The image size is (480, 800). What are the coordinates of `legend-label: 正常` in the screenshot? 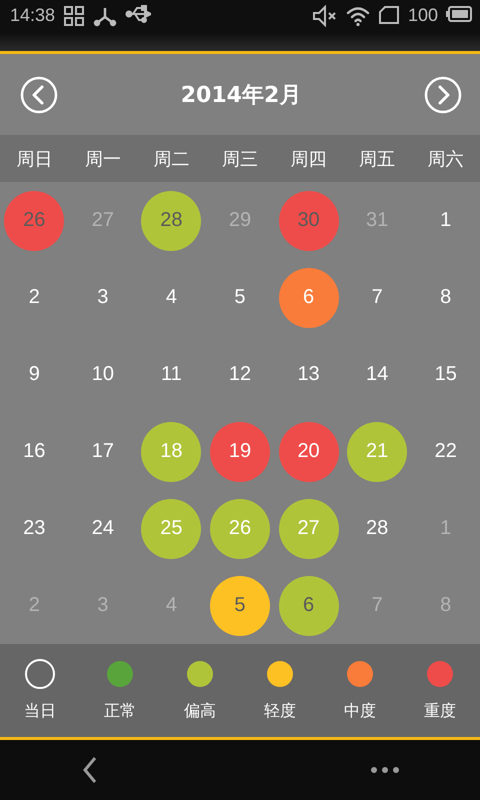 It's located at (120, 711).